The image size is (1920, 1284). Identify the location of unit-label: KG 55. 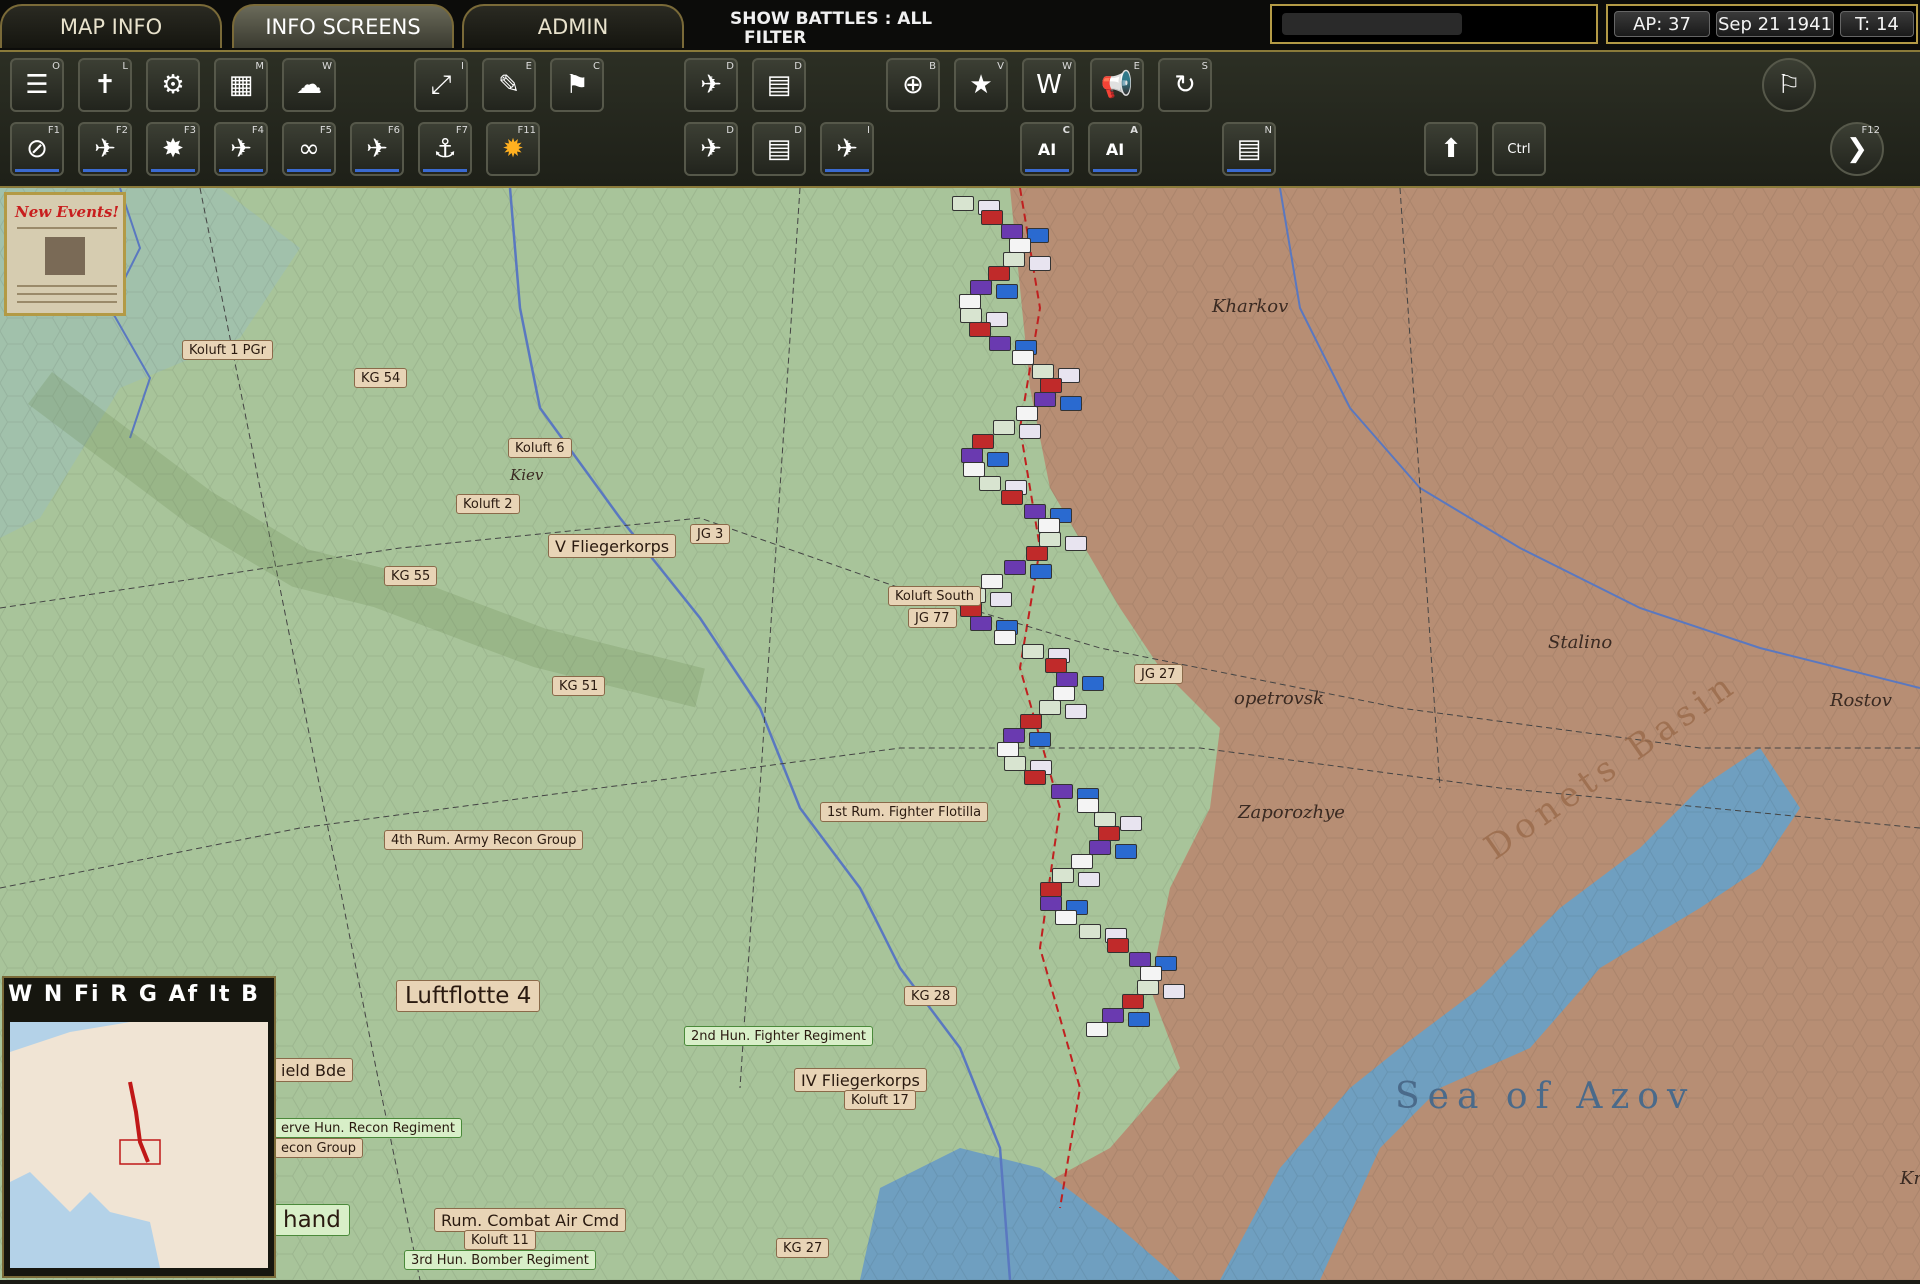
(411, 576).